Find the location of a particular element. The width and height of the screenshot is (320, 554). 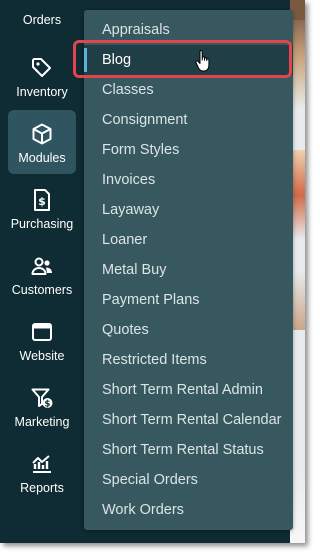

sidebar-item-inventory: Inventory is located at coordinates (42, 76).